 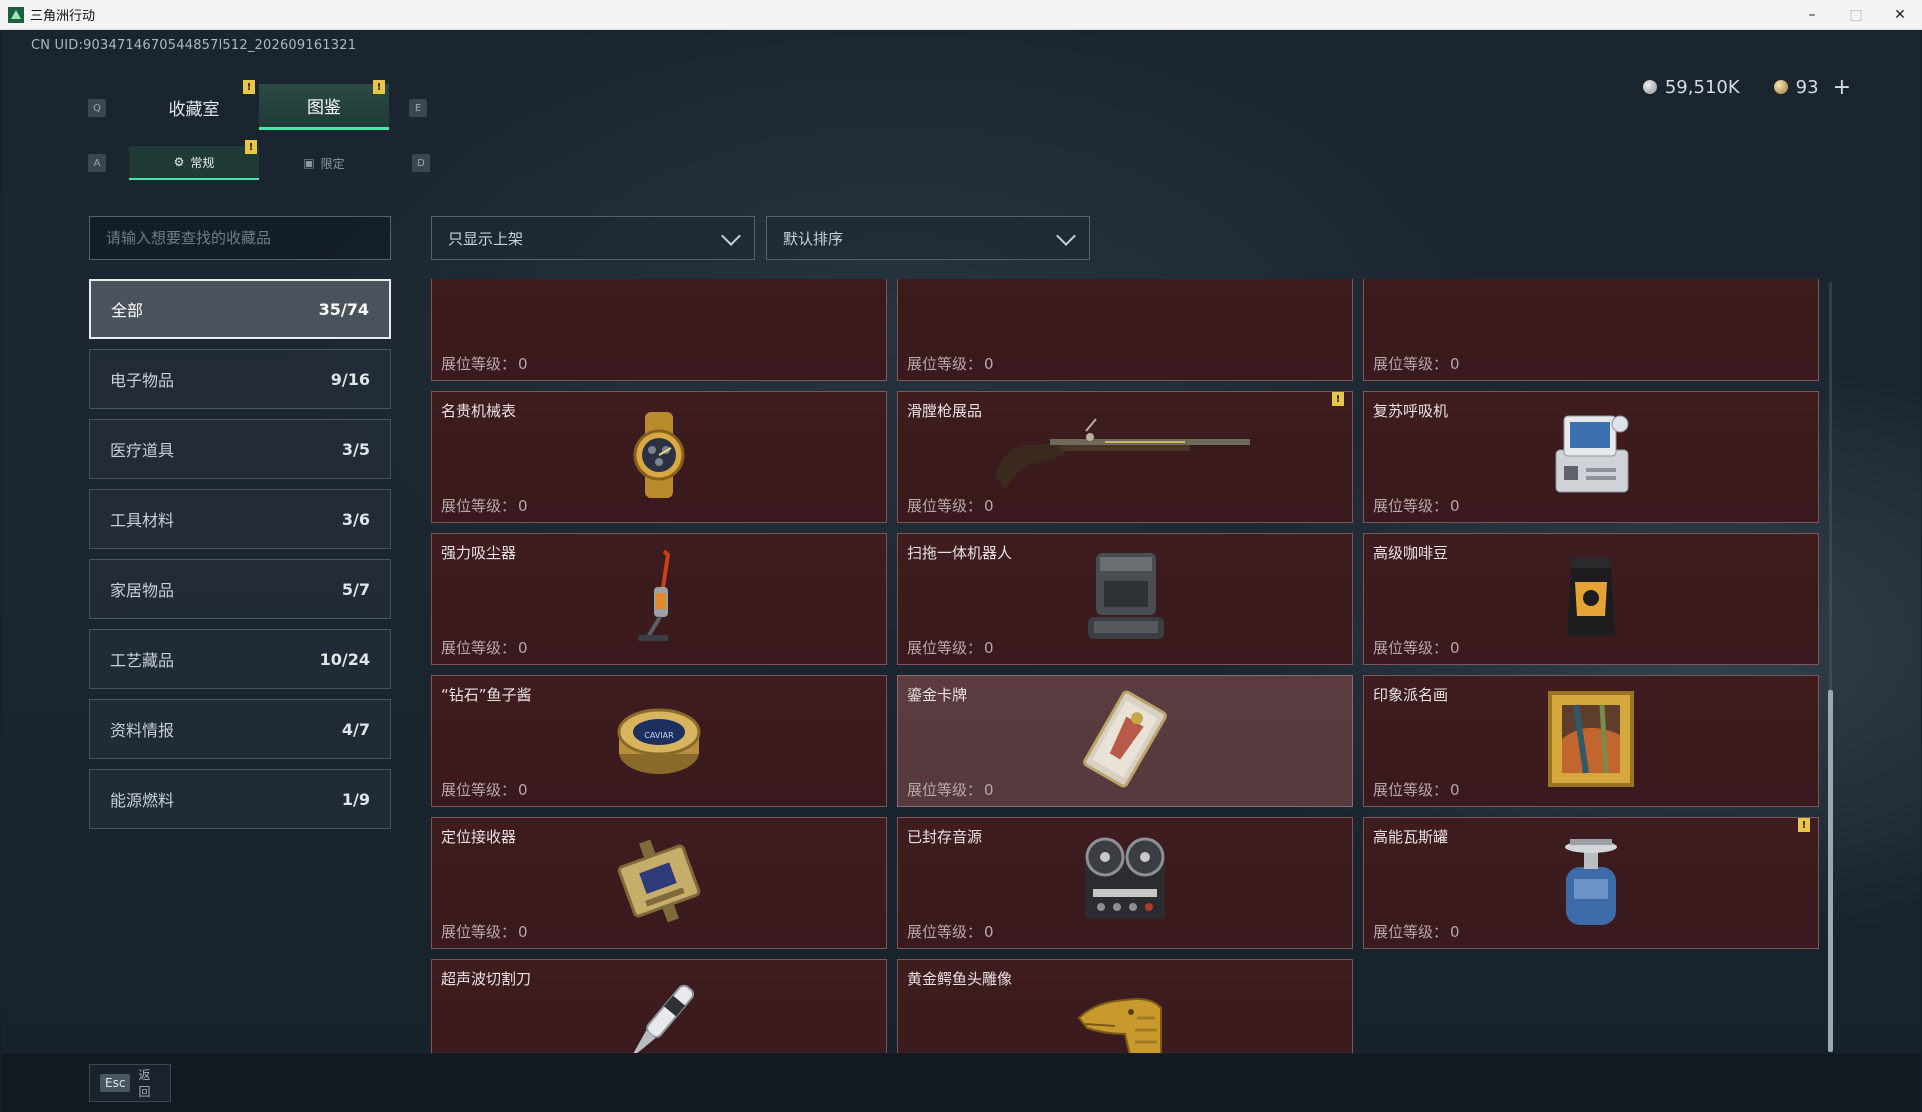 What do you see at coordinates (659, 741) in the screenshot?
I see `collectible-card: “钻石”鱼子酱 CAVIAR 展位等级： 0` at bounding box center [659, 741].